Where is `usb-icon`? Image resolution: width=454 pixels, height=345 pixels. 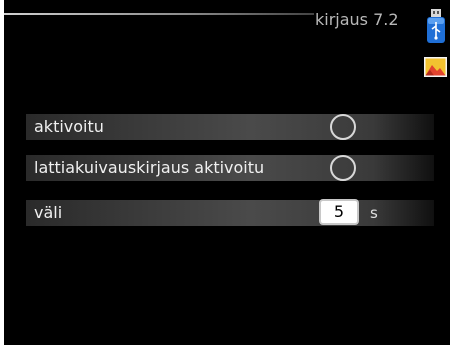
usb-icon is located at coordinates (436, 26).